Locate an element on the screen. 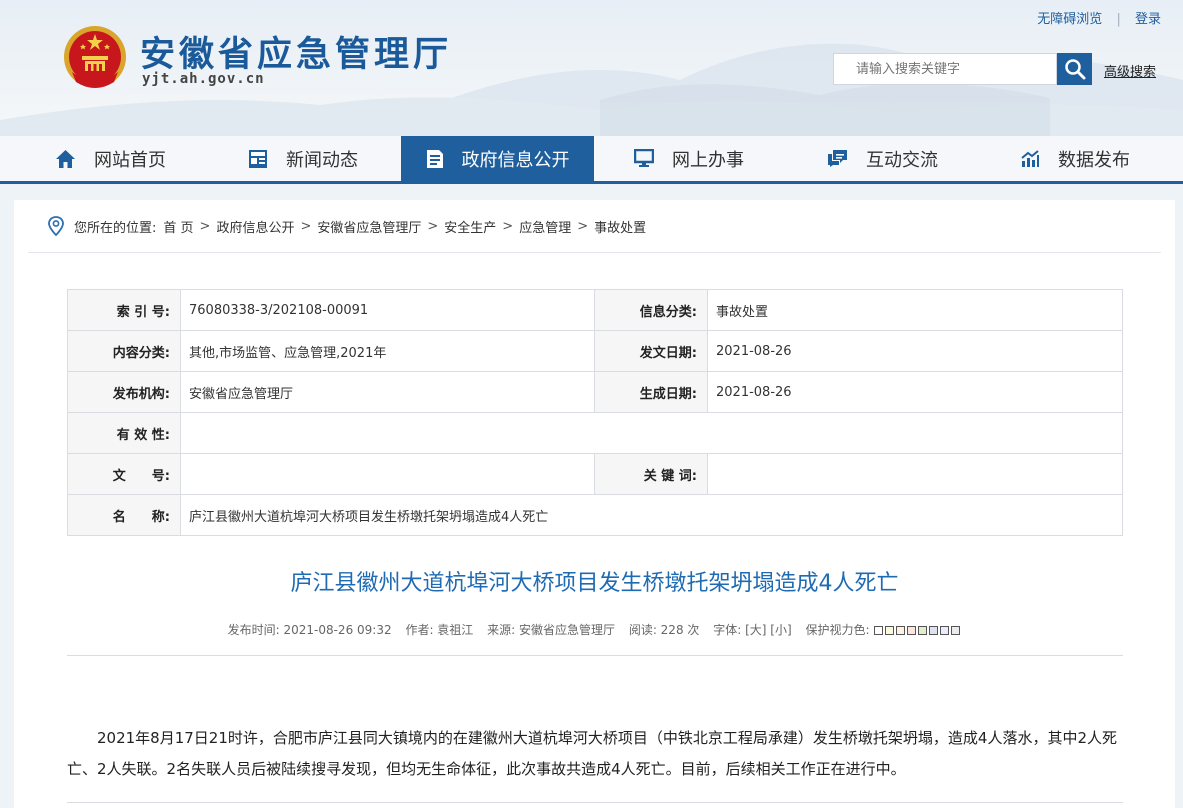 The width and height of the screenshot is (1183, 808). table-row: 有 效 性: is located at coordinates (595, 433).